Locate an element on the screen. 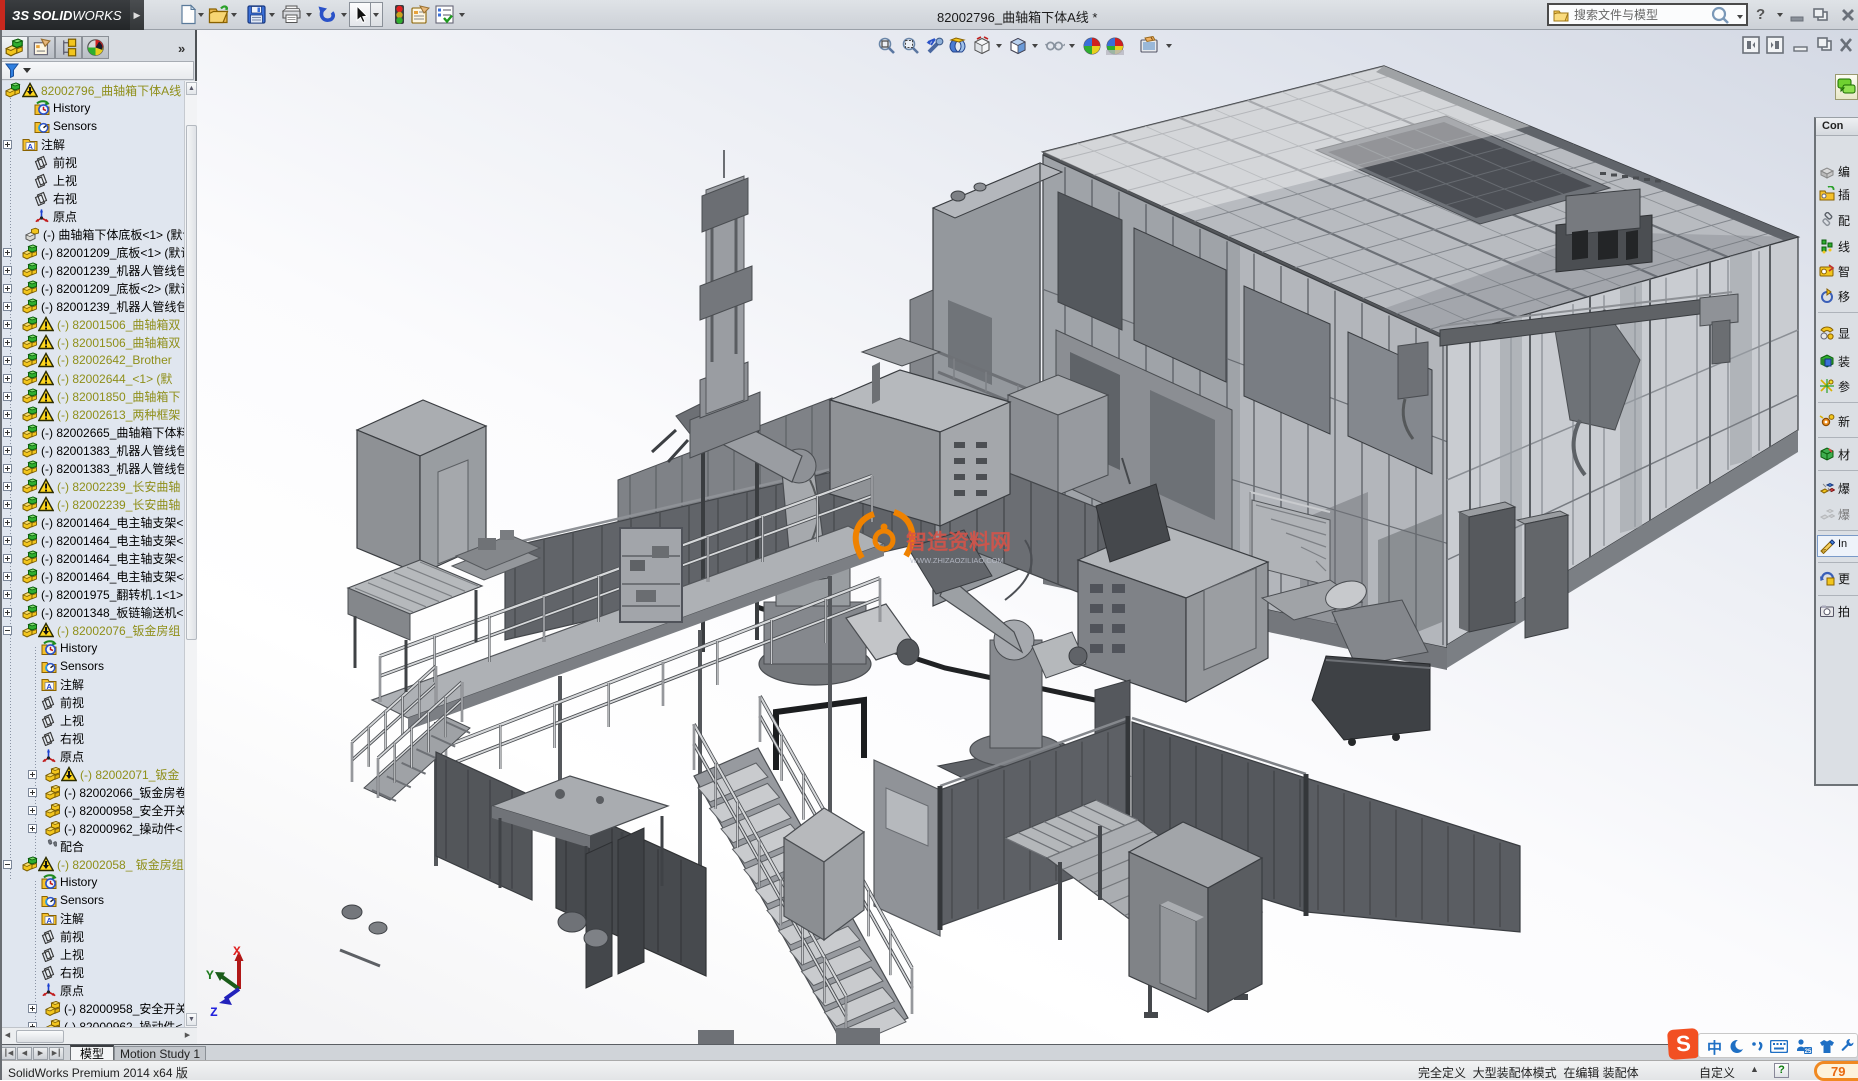  svg-text: WWW.ZHIZAOZILIAO.COM is located at coordinates (957, 560).